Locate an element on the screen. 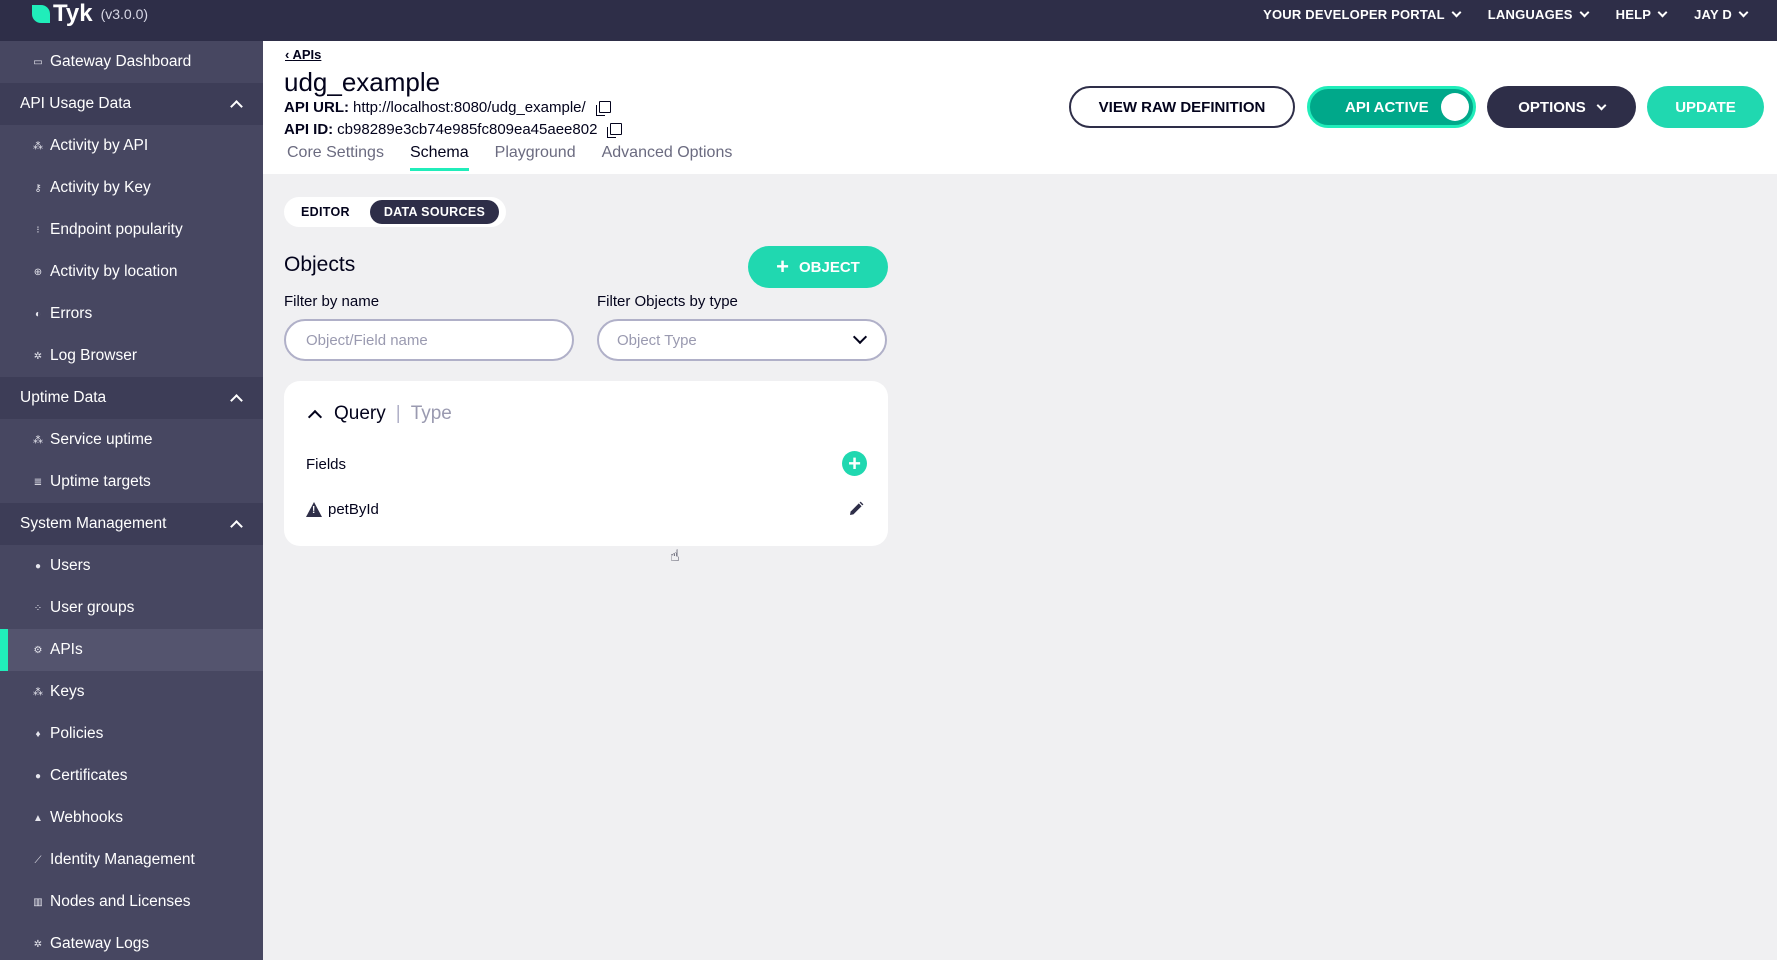  nav-developer-portal: YOUR DEVELOPER PORTAL is located at coordinates (1362, 14).